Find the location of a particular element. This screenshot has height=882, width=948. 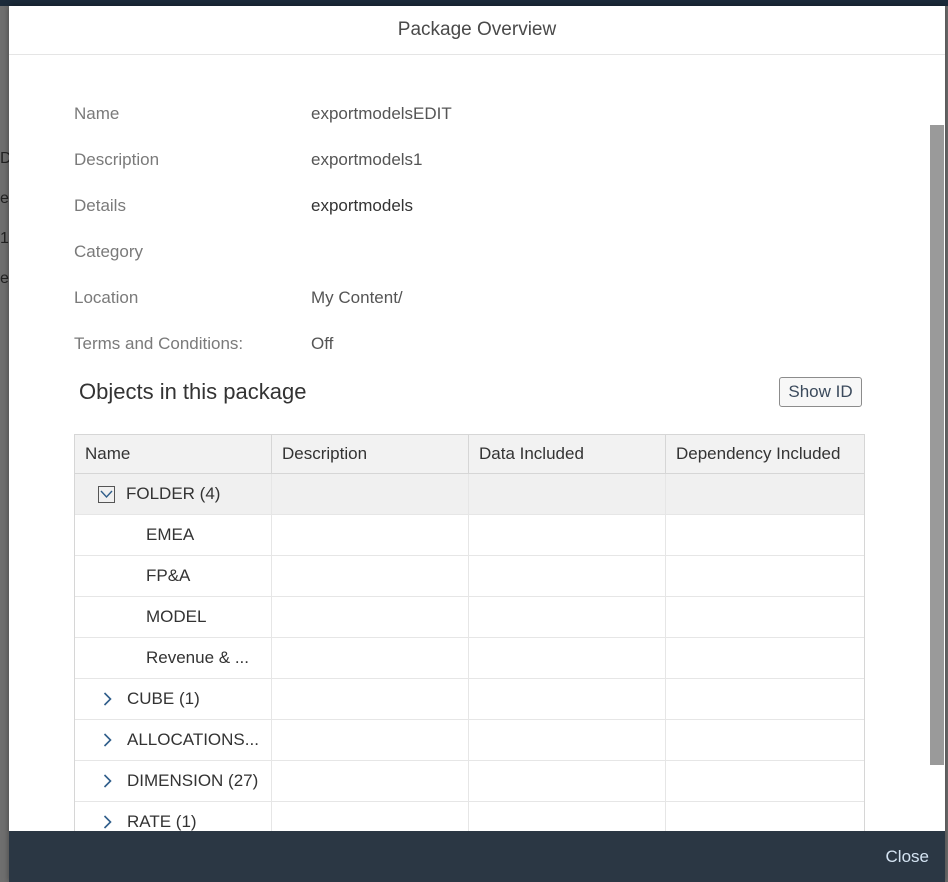

table-row: RATE (1) is located at coordinates (469, 816).